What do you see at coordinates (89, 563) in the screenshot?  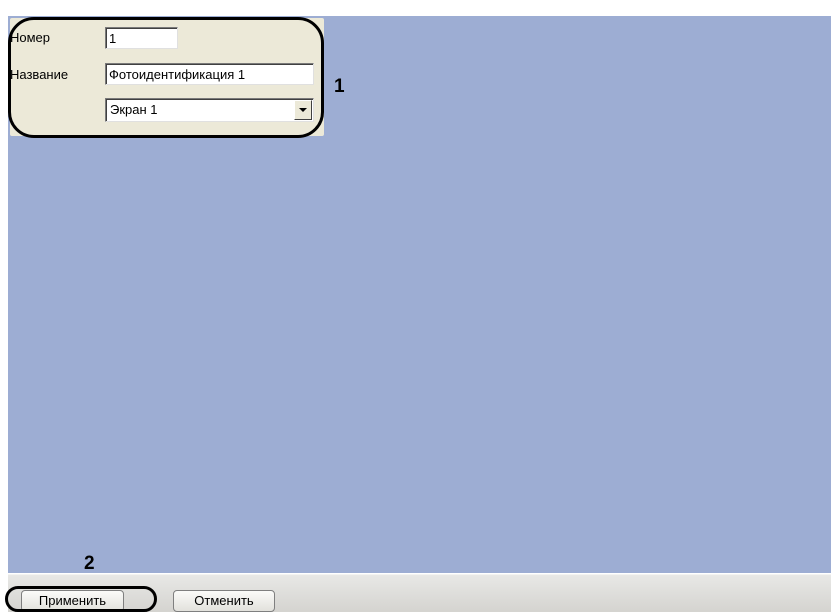 I see `callout-number-2: 2` at bounding box center [89, 563].